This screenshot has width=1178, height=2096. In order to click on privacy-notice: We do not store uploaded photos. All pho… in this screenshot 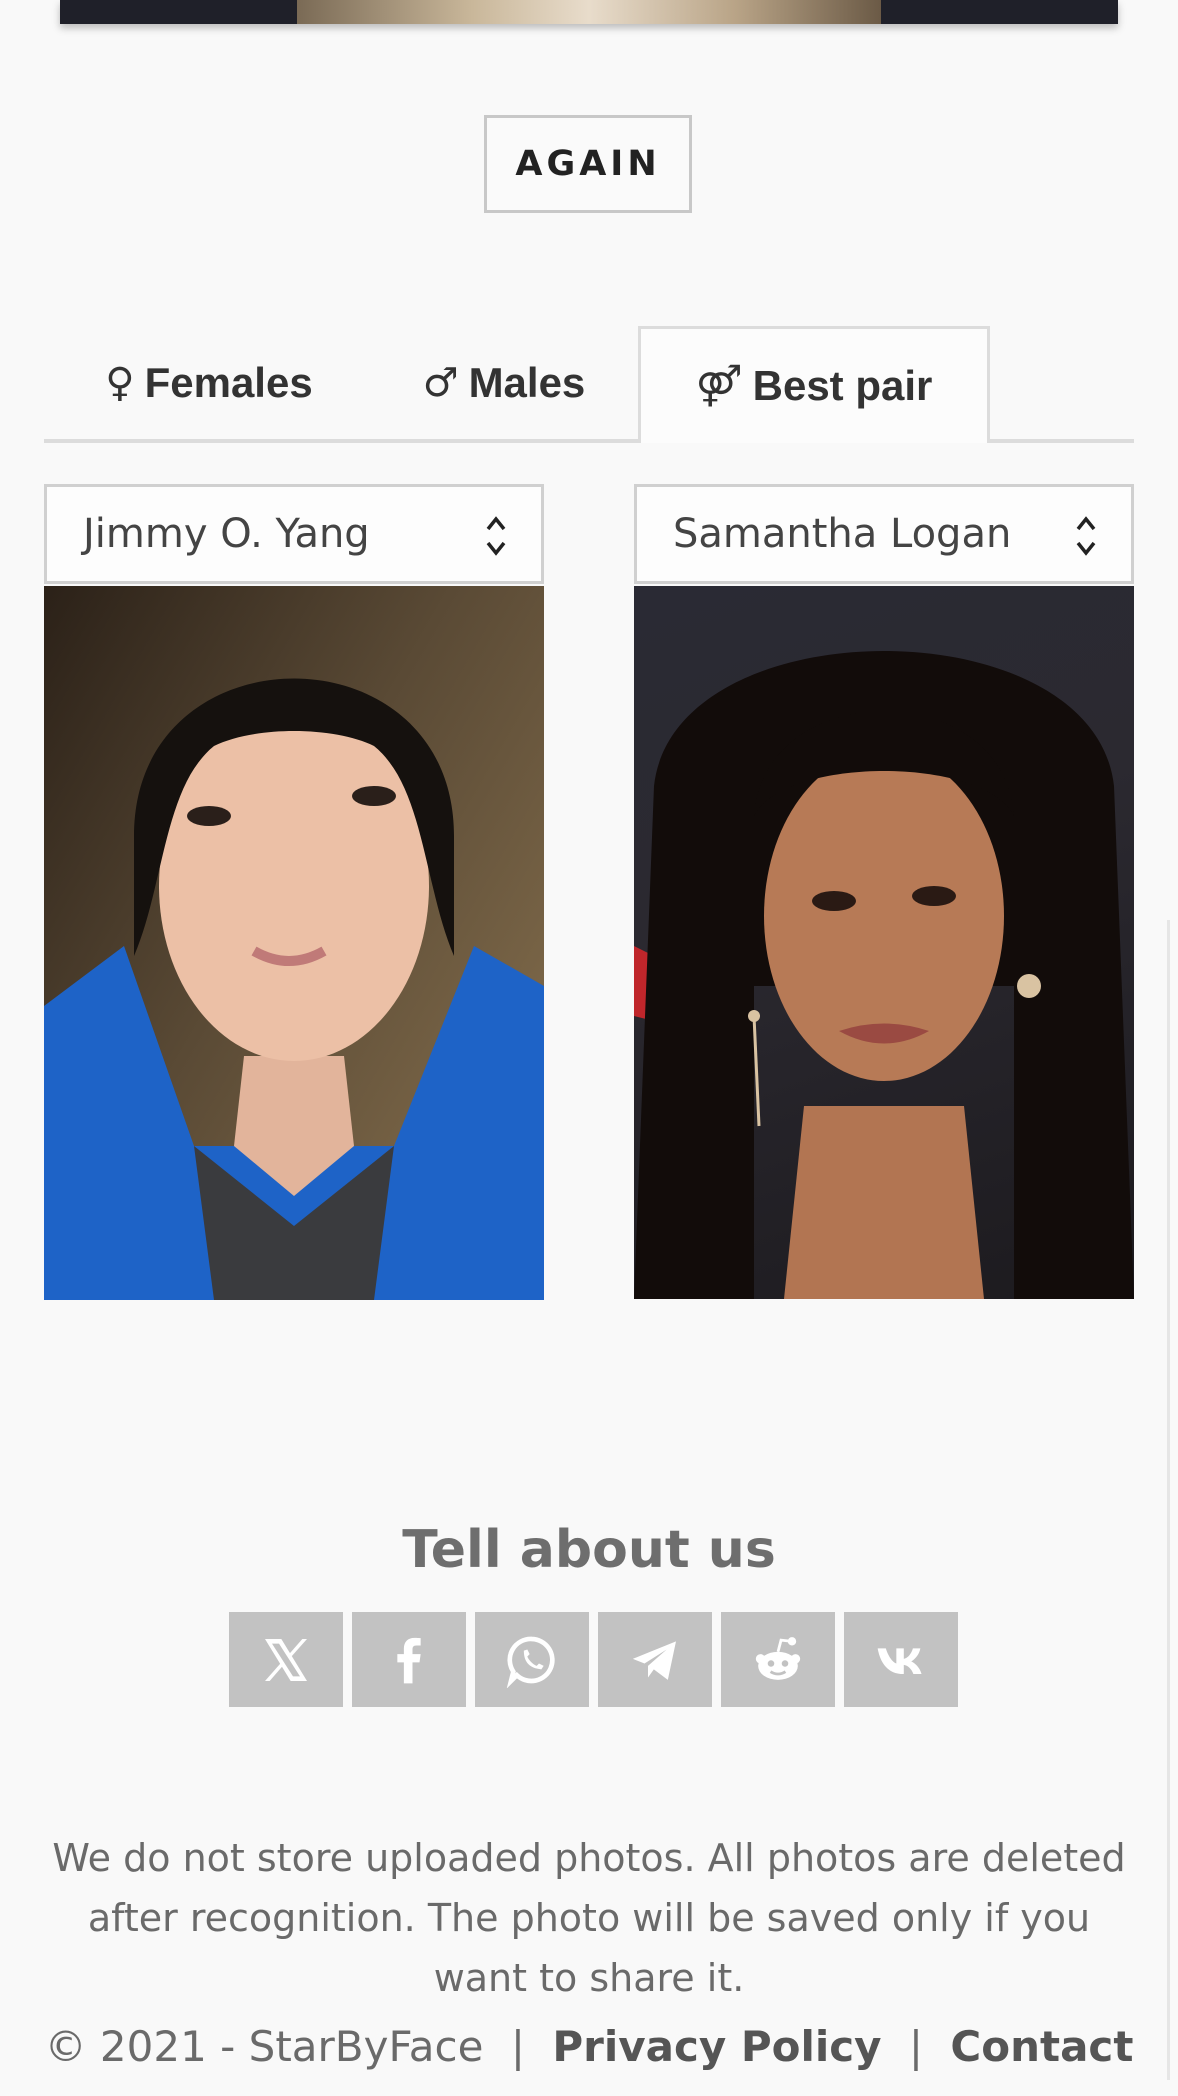, I will do `click(589, 1918)`.